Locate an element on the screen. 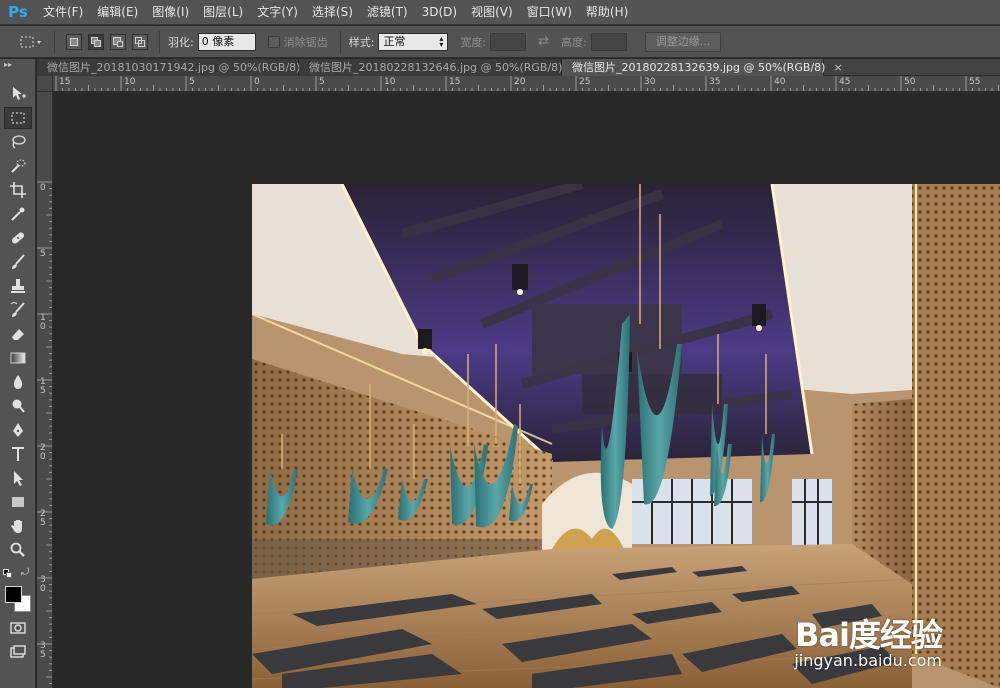  brush-tool is located at coordinates (18, 262).